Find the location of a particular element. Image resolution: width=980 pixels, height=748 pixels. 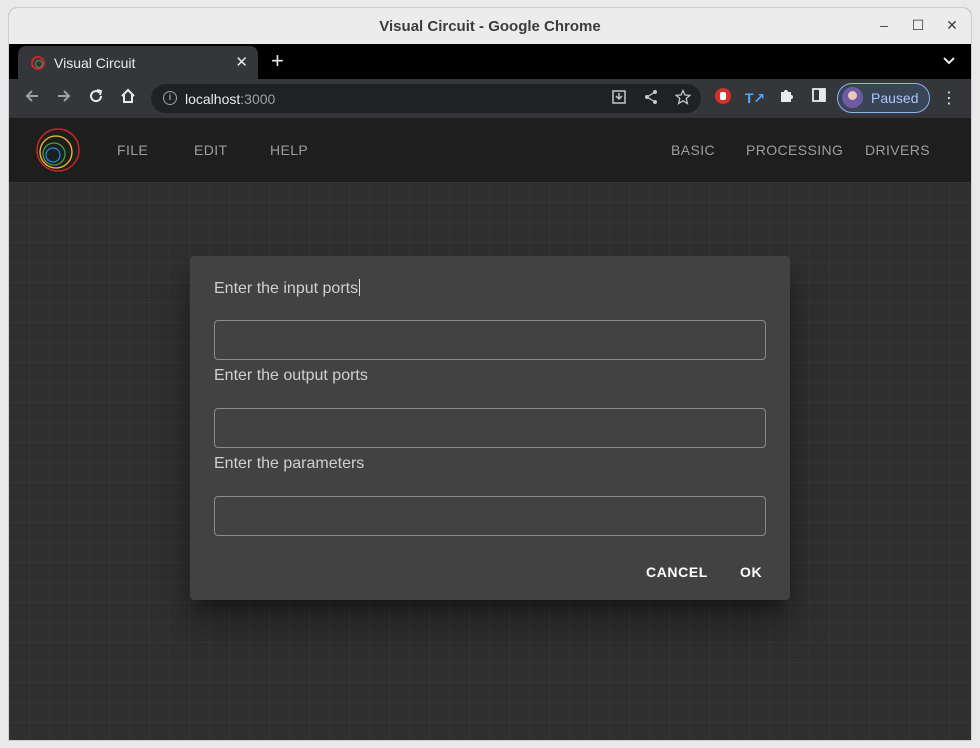

address-bar: i localhost:3000 is located at coordinates (426, 98).